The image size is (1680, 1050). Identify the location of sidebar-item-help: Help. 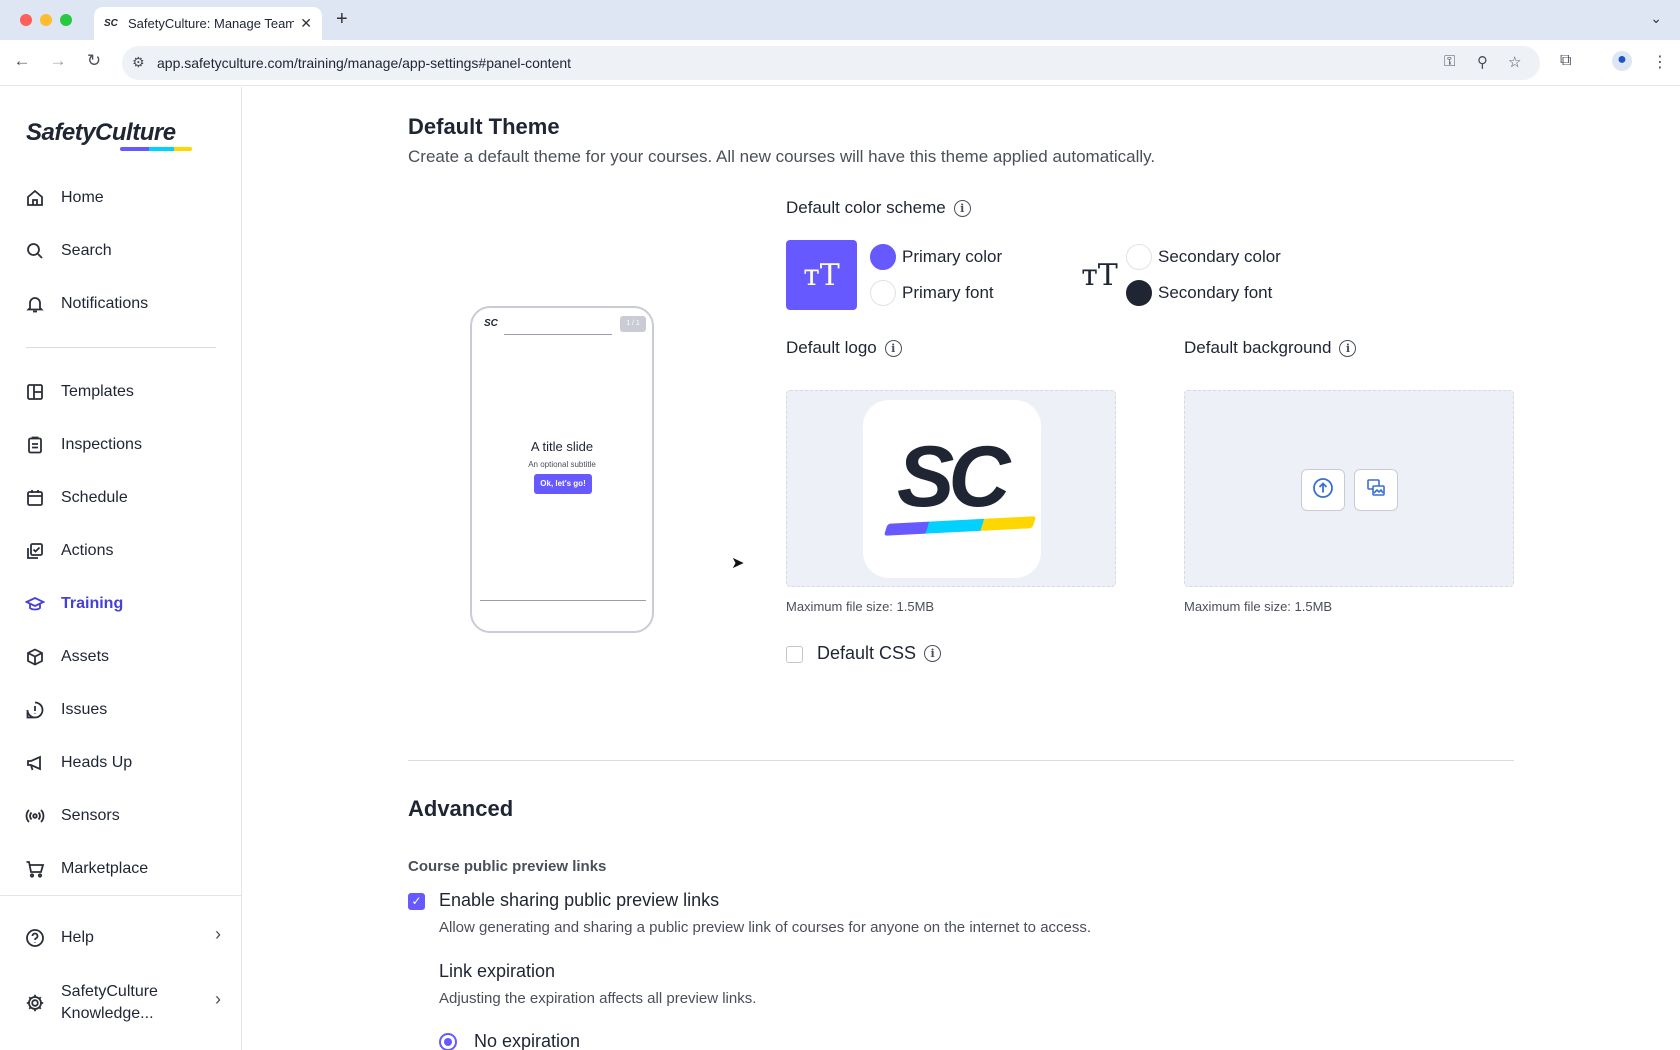
(124, 938).